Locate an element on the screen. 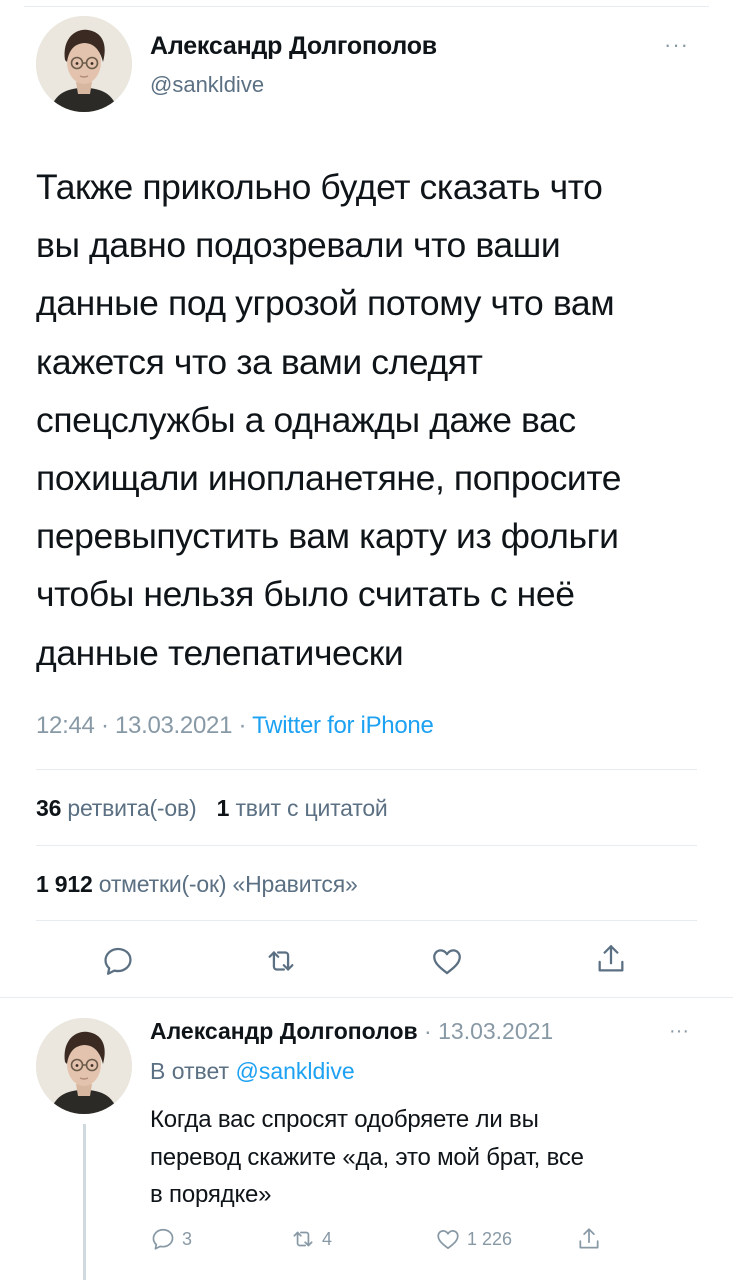 This screenshot has width=733, height=1280. retweets-count: 36 is located at coordinates (49, 808).